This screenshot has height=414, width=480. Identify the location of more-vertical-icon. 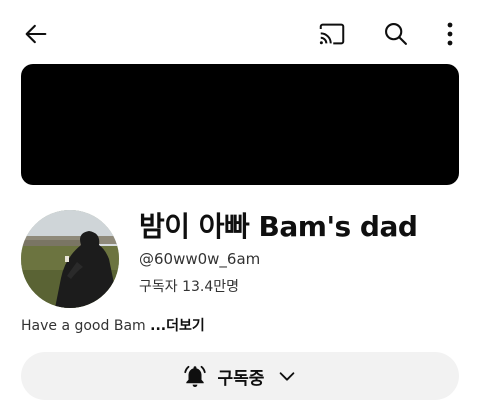
(450, 34).